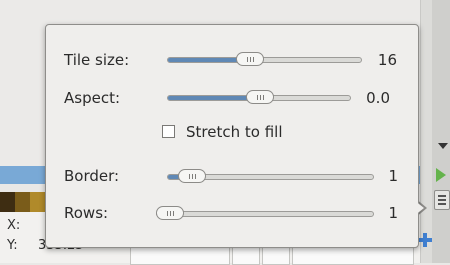 This screenshot has height=265, width=450. I want to click on tile-size-slider, so click(264, 60).